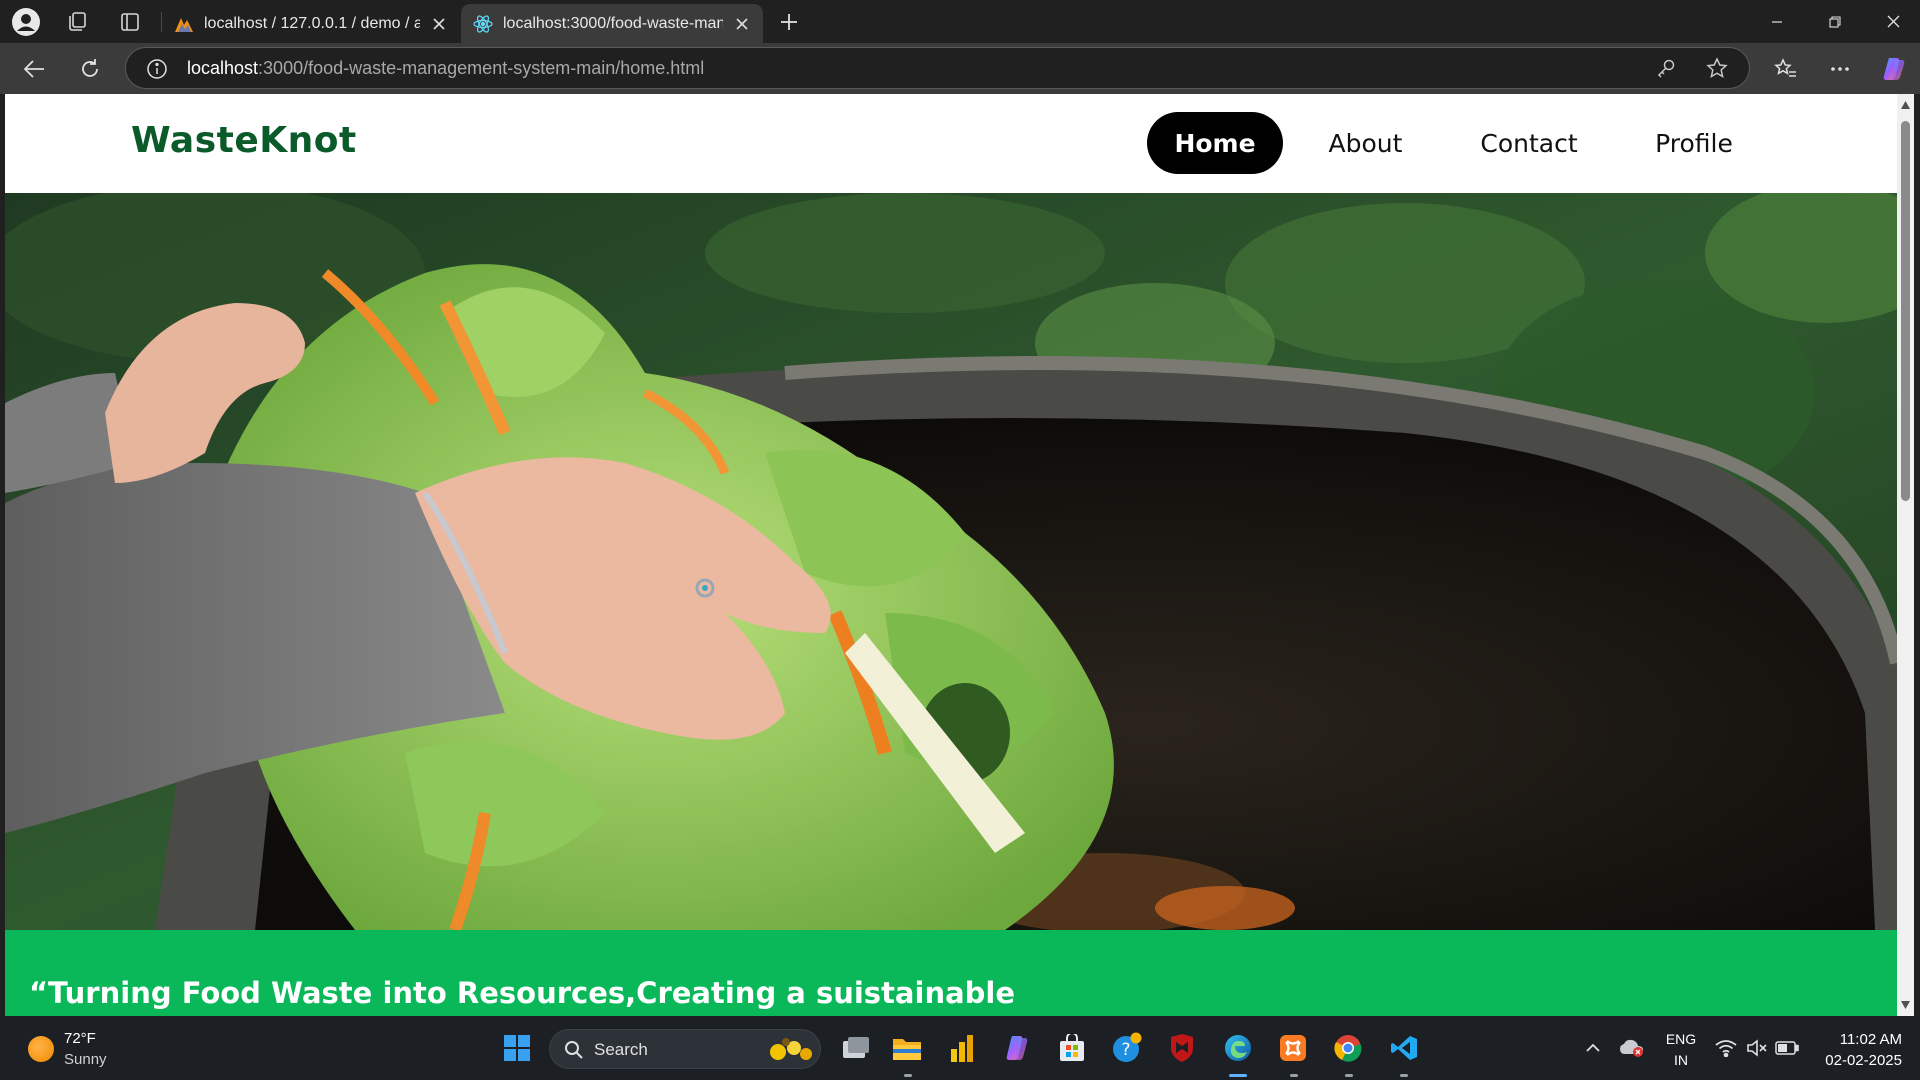 The width and height of the screenshot is (1920, 1080). I want to click on settings-more-button, so click(1840, 69).